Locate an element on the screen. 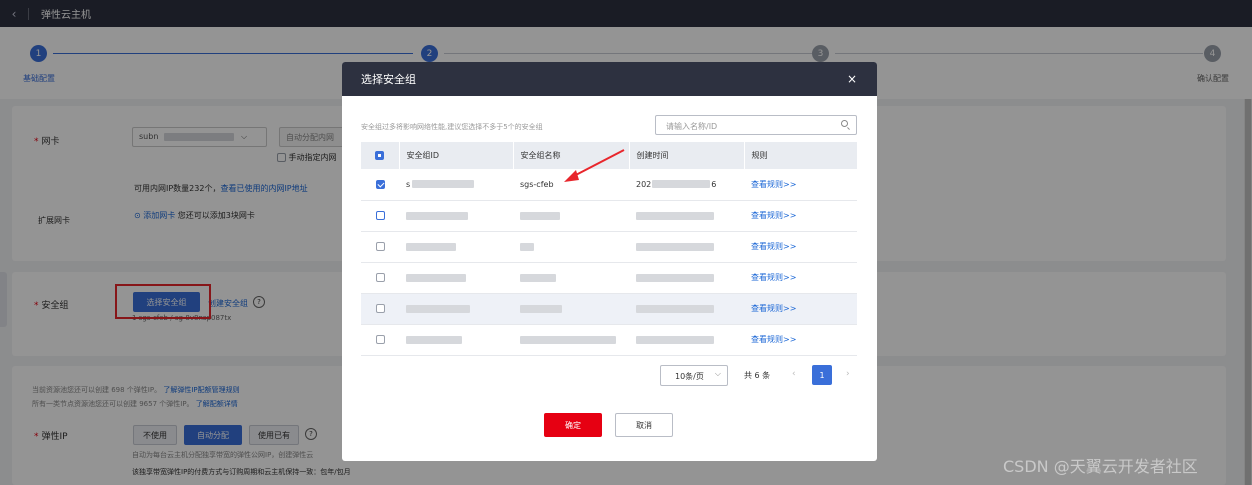 Image resolution: width=1252 pixels, height=485 pixels. dialog-title: 选择安全组 is located at coordinates (388, 79).